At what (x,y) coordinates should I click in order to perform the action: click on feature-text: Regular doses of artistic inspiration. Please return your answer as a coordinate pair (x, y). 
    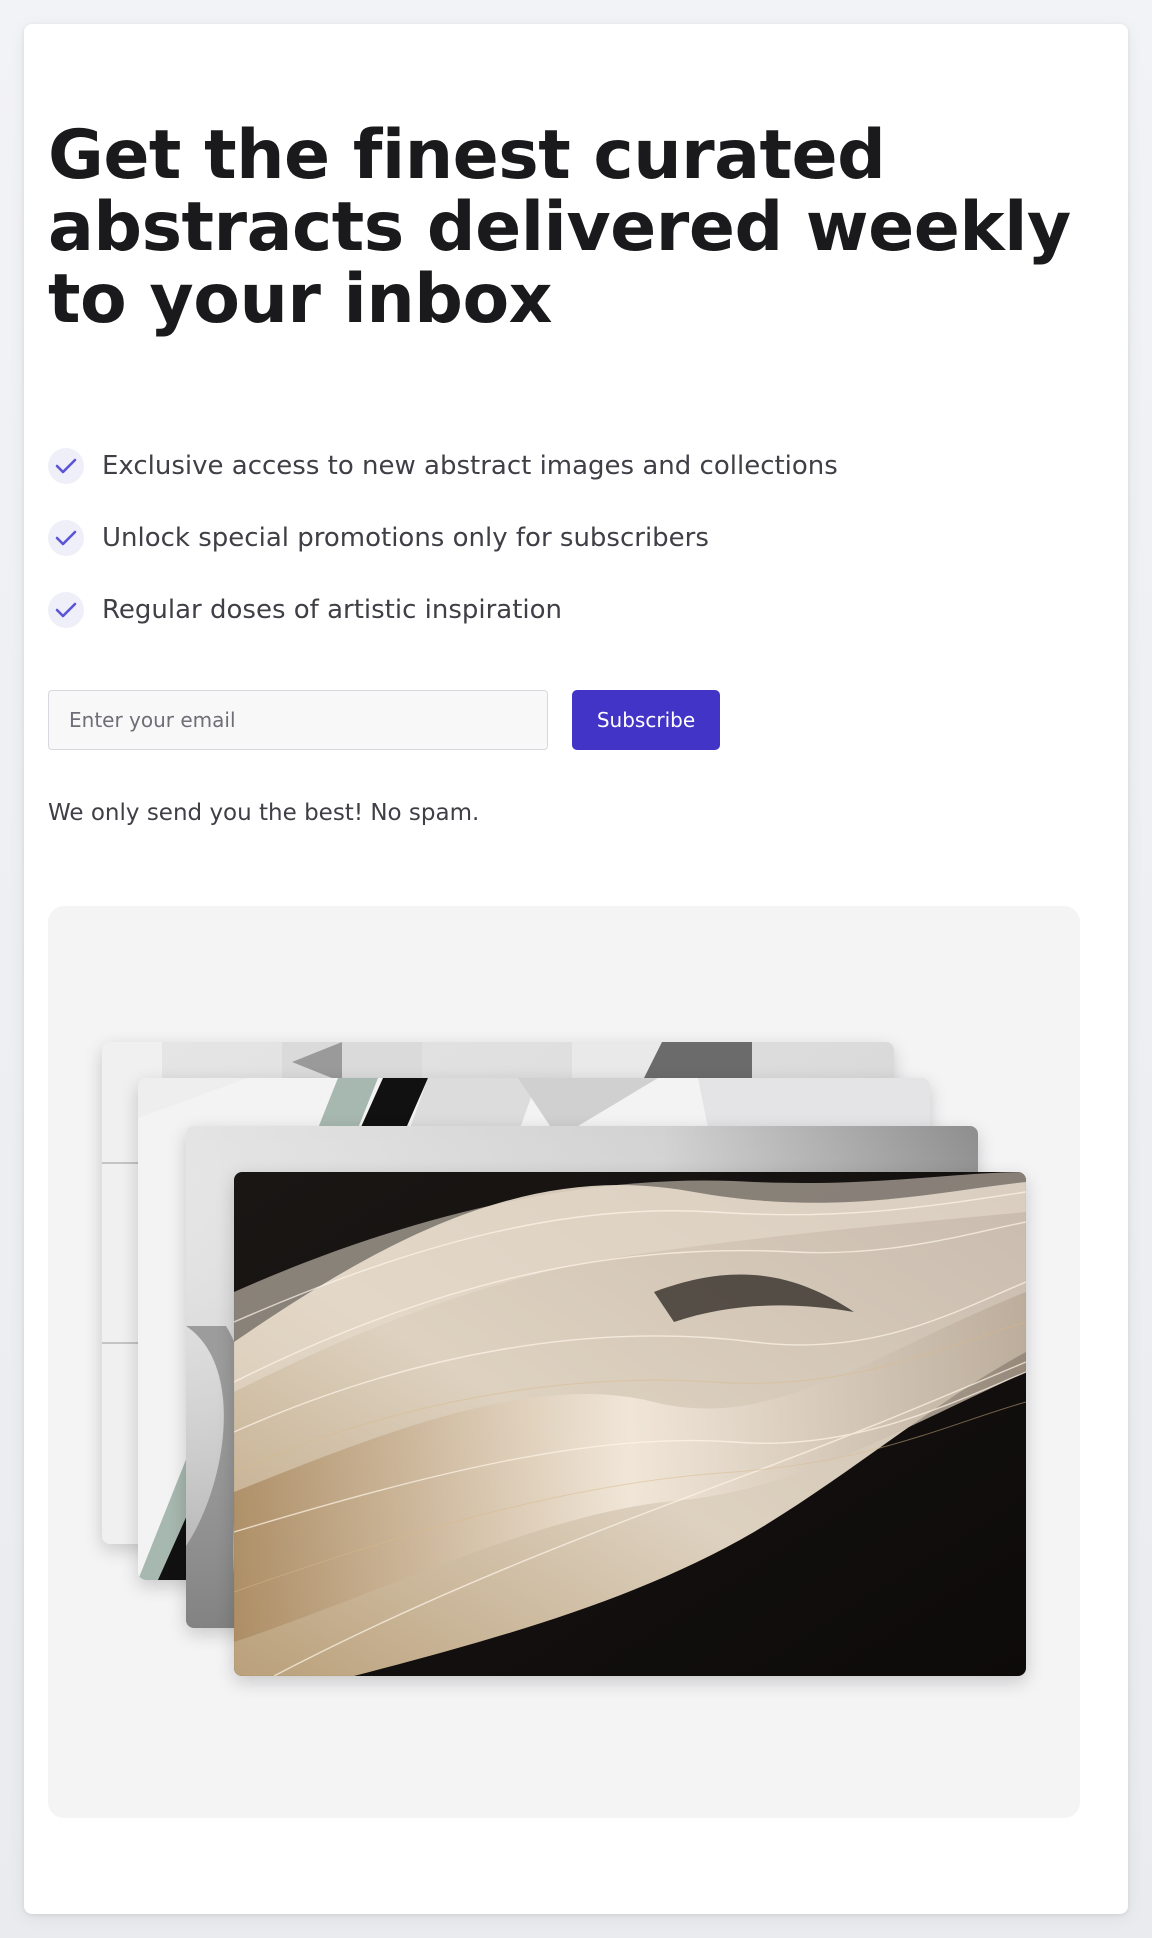
    Looking at the image, I should click on (332, 610).